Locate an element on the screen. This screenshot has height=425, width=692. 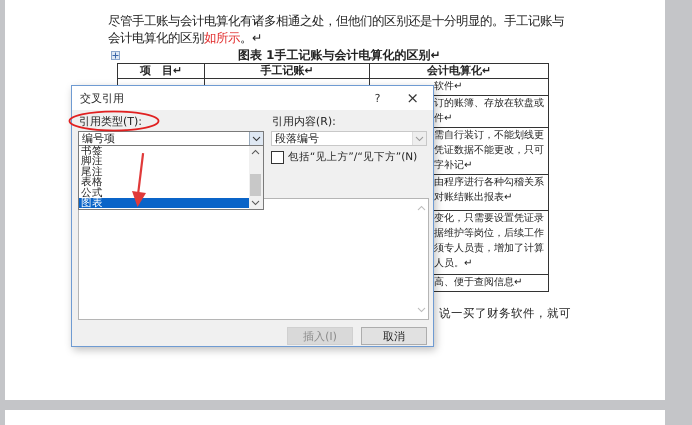
list-item: 图表 is located at coordinates (164, 203).